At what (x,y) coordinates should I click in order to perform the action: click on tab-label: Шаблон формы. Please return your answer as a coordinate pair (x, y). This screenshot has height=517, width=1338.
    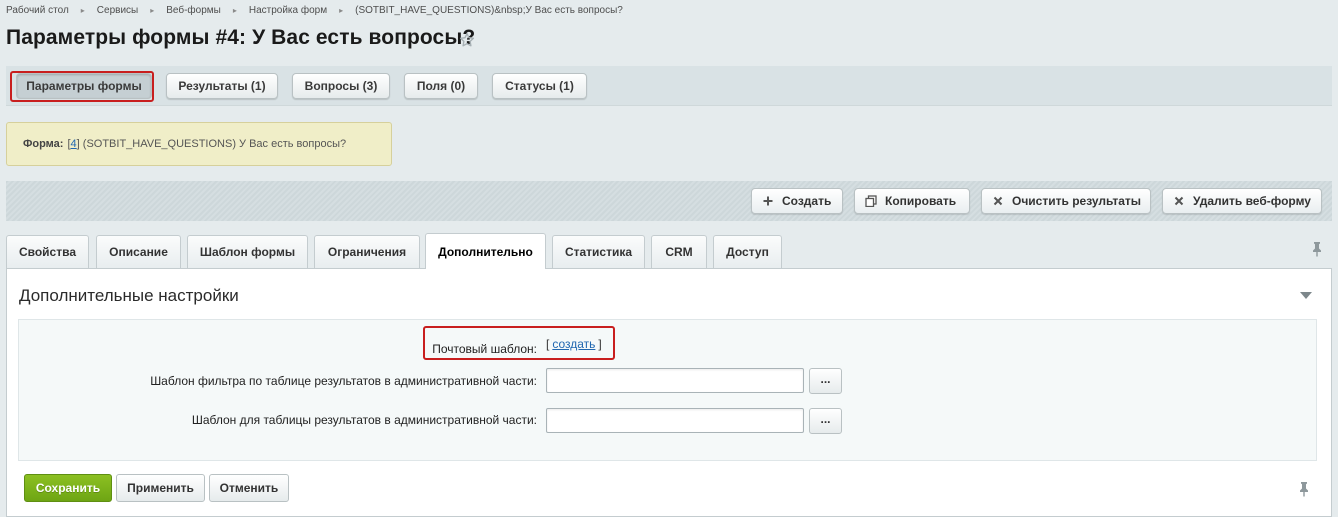
    Looking at the image, I should click on (247, 252).